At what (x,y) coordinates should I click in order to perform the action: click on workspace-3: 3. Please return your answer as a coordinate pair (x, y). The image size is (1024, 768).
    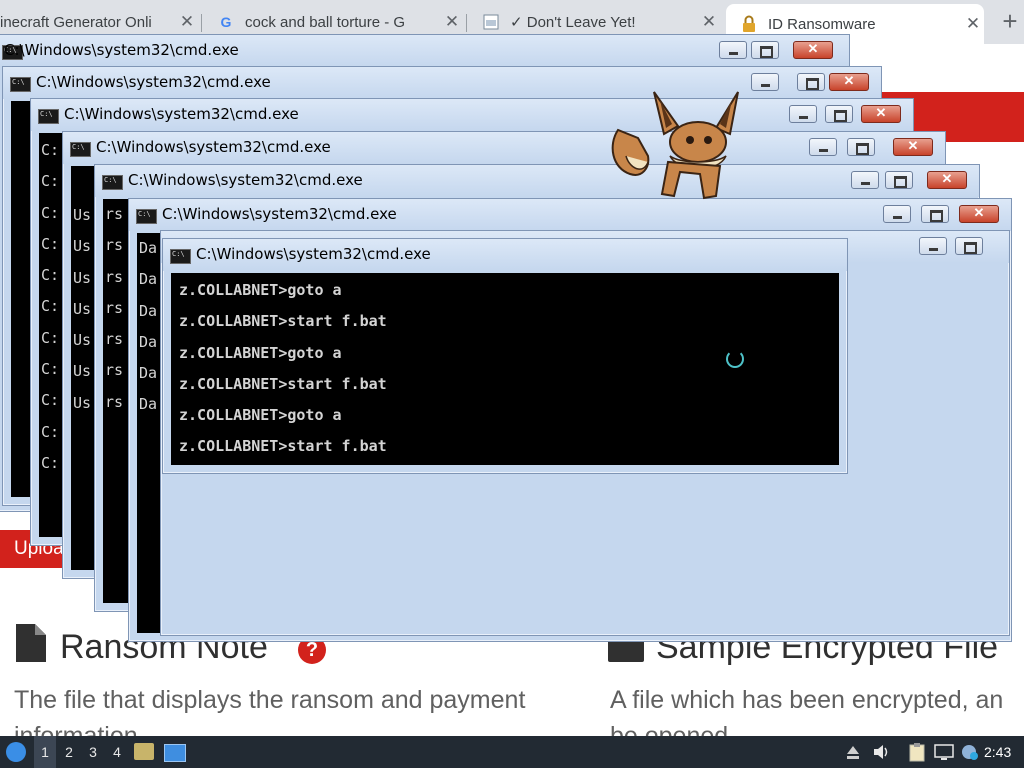
    Looking at the image, I should click on (93, 752).